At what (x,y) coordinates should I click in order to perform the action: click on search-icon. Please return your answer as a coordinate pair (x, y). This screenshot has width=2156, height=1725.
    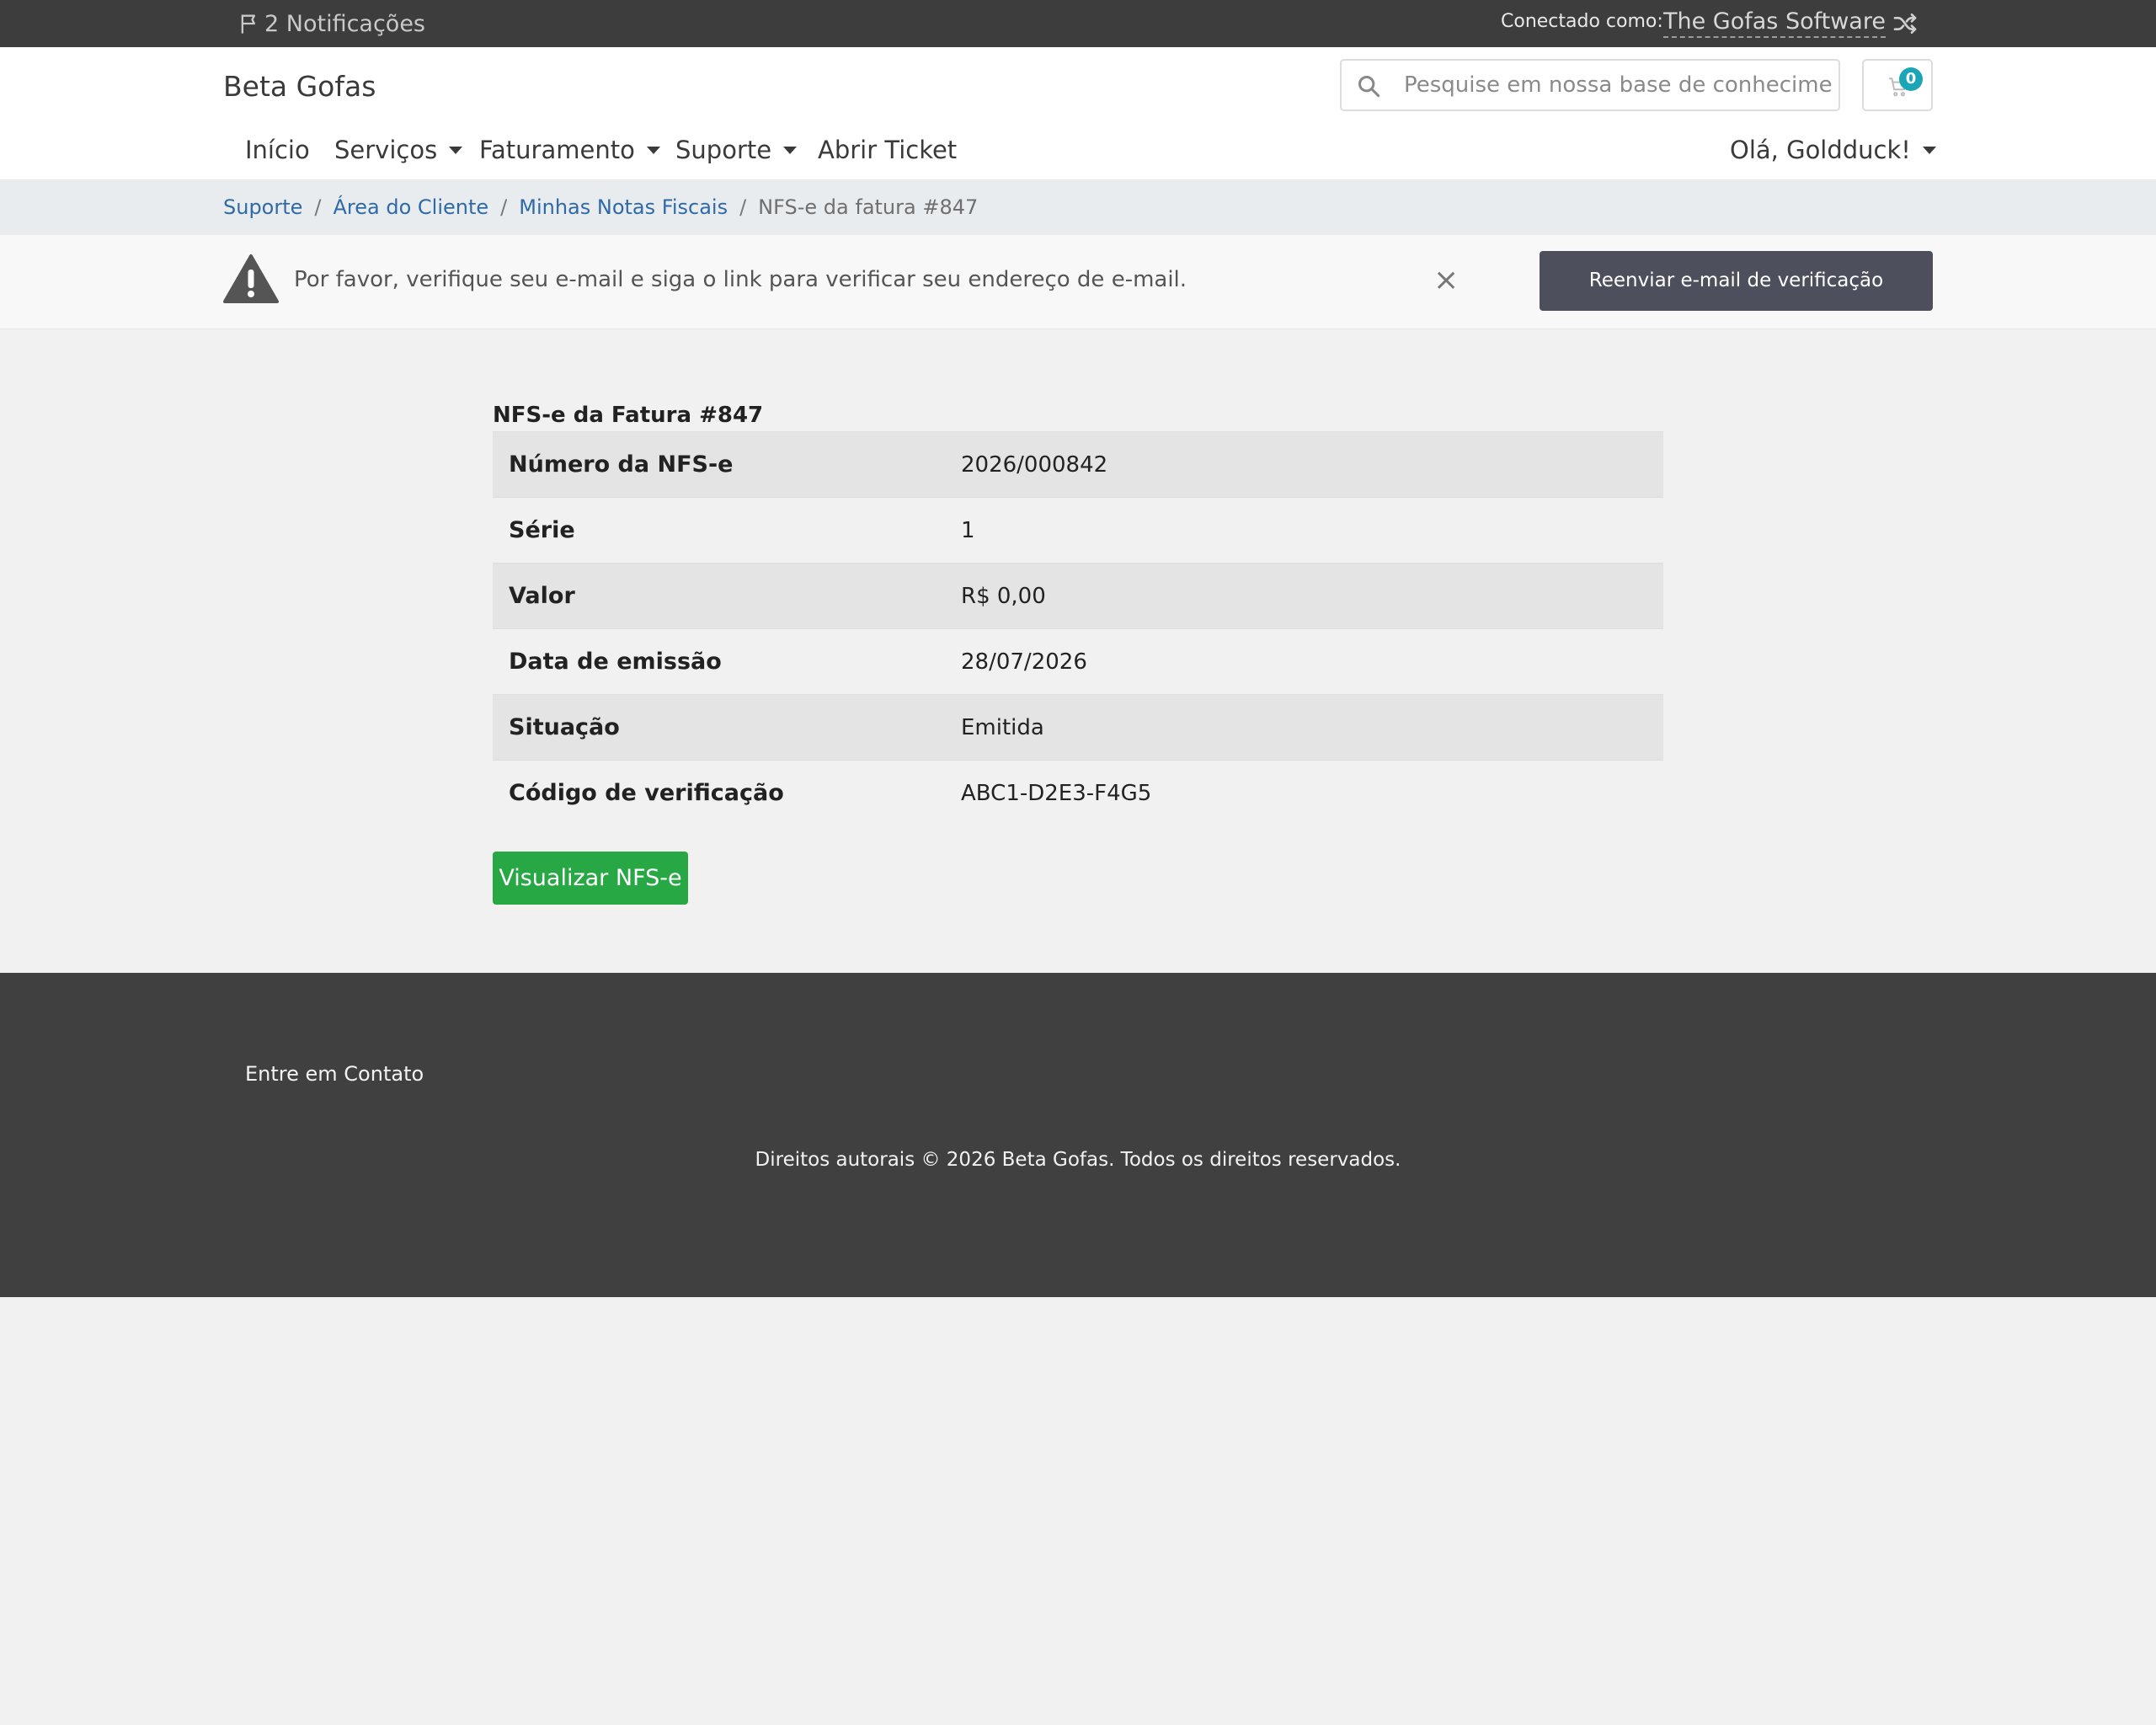
    Looking at the image, I should click on (1368, 86).